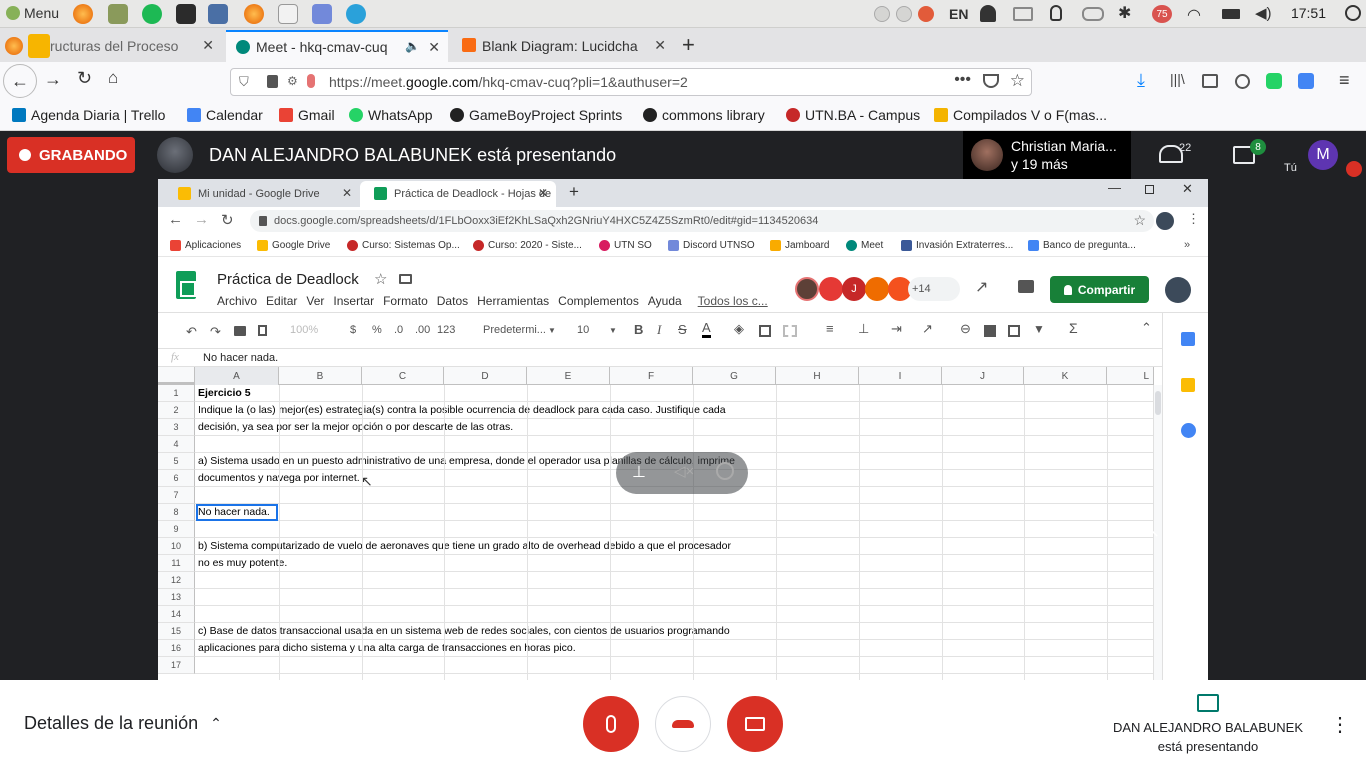 Image resolution: width=1366 pixels, height=768 pixels. What do you see at coordinates (380, 279) in the screenshot?
I see `star-icon: ☆` at bounding box center [380, 279].